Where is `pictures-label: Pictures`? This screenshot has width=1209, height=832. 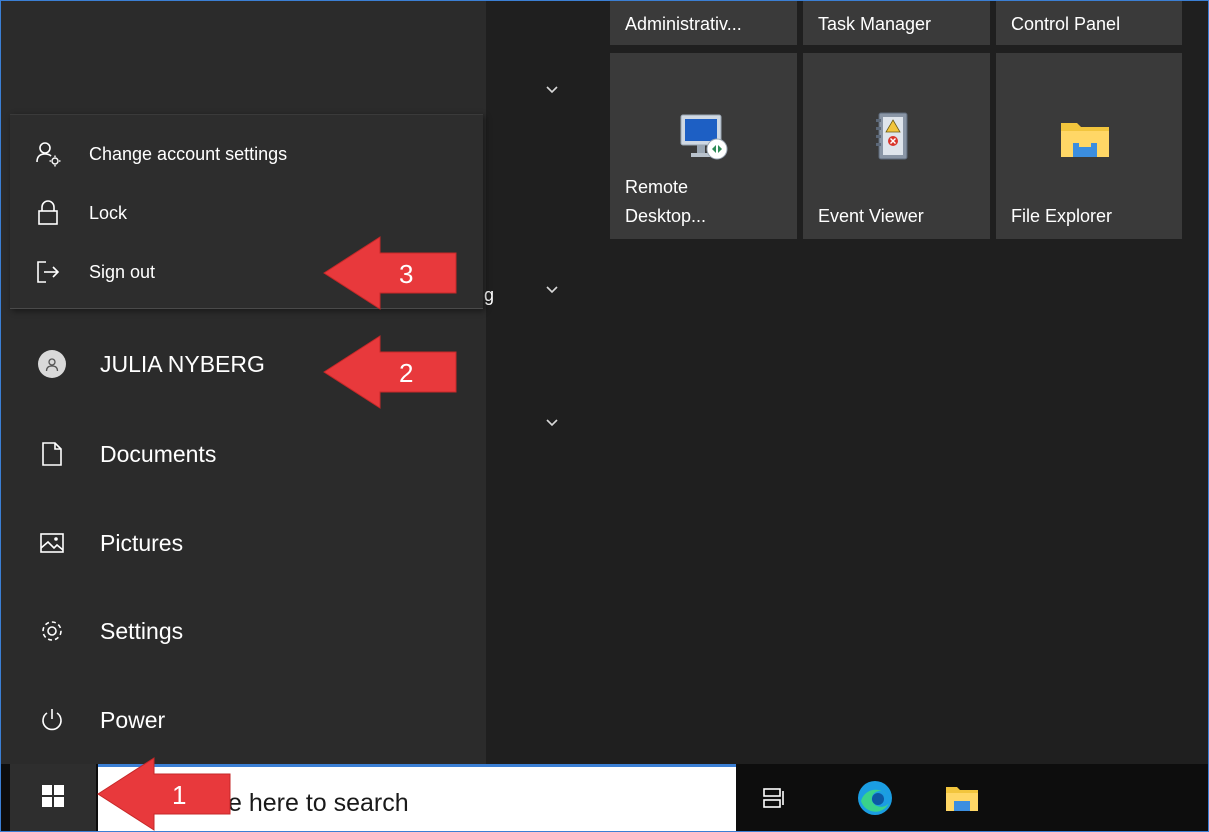
pictures-label: Pictures is located at coordinates (142, 542).